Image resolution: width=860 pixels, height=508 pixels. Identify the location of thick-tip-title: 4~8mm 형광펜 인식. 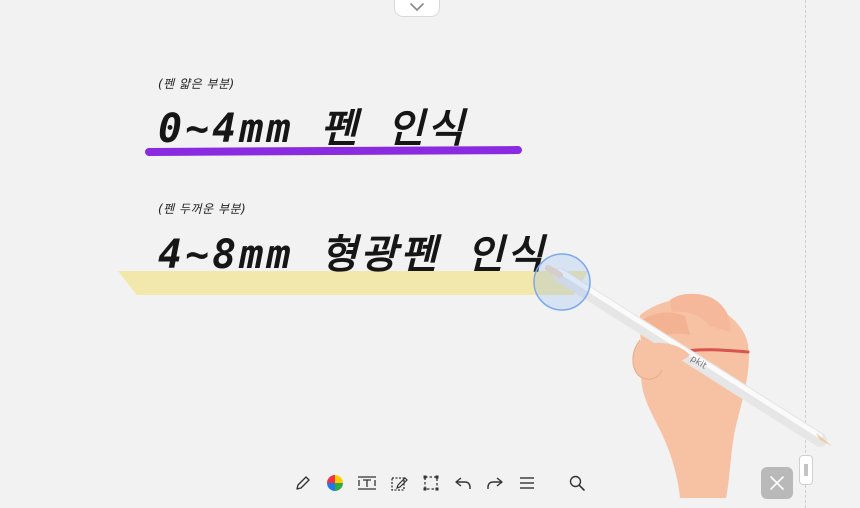
(352, 255).